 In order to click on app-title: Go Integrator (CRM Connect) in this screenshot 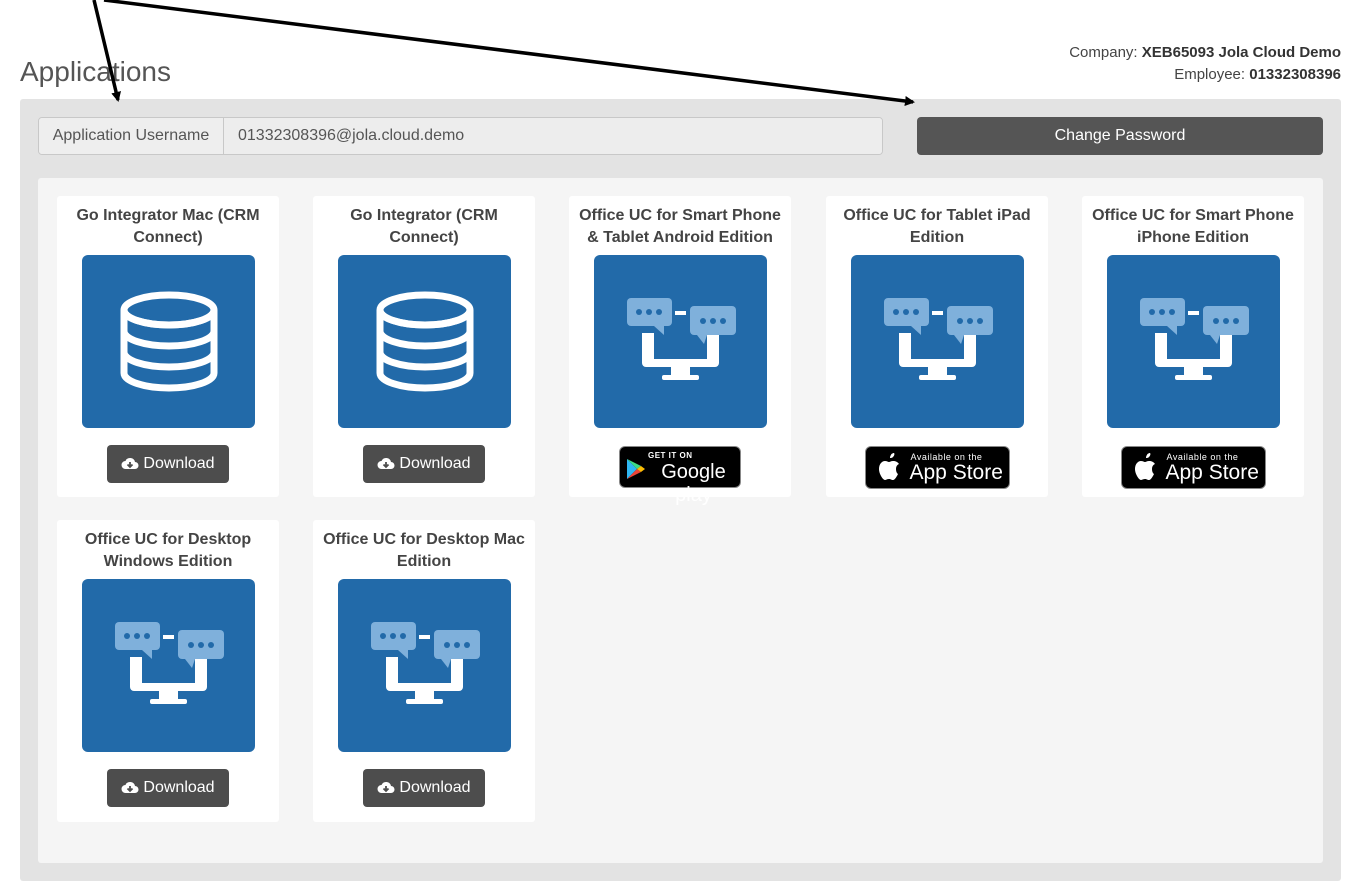, I will do `click(424, 226)`.